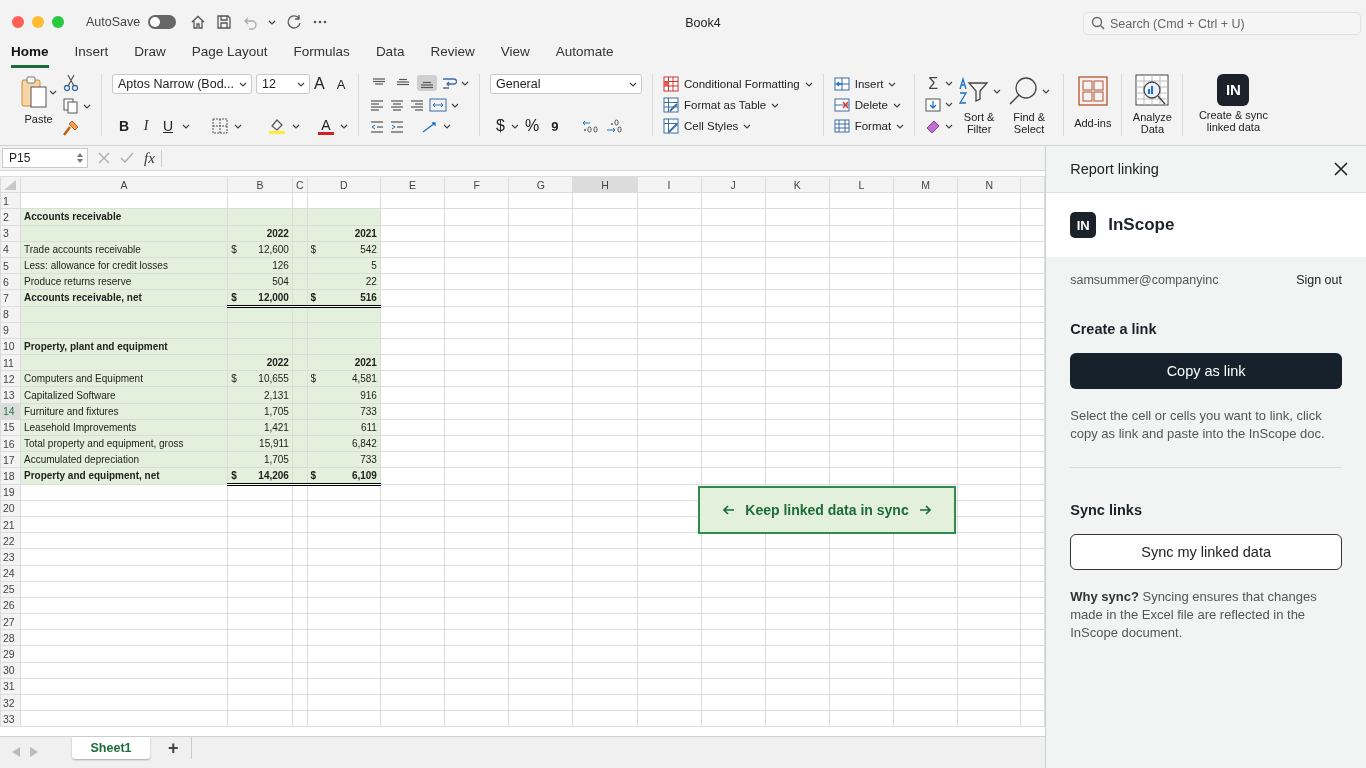 This screenshot has height=768, width=1366. What do you see at coordinates (321, 56) in the screenshot?
I see `ribbon-tab: Formulas` at bounding box center [321, 56].